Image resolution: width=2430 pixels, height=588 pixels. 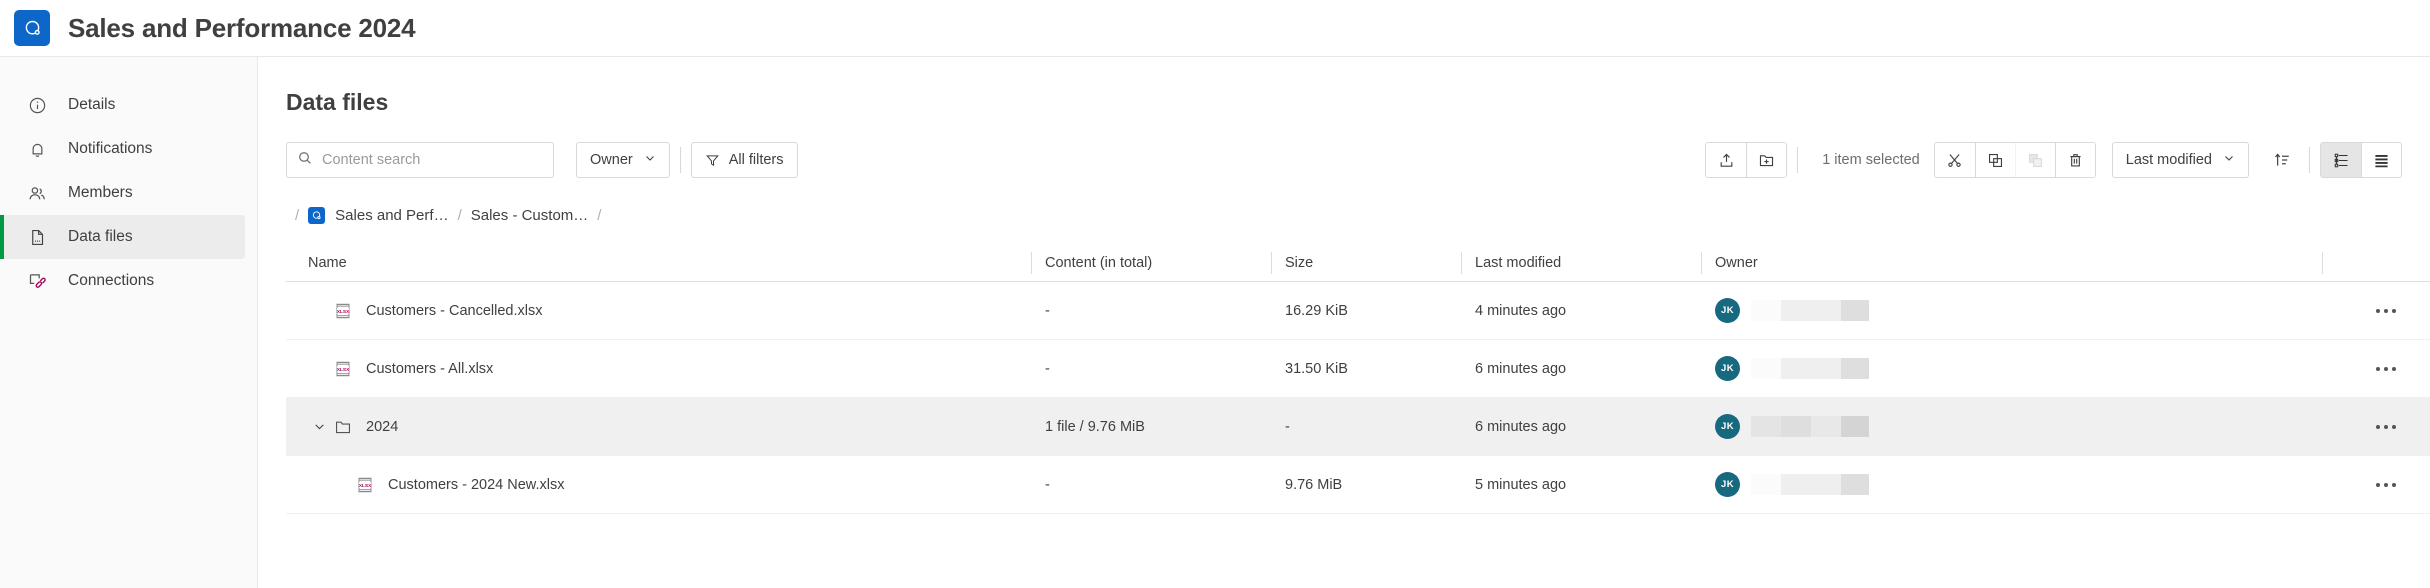 I want to click on owner-filter-button: Owner, so click(x=623, y=160).